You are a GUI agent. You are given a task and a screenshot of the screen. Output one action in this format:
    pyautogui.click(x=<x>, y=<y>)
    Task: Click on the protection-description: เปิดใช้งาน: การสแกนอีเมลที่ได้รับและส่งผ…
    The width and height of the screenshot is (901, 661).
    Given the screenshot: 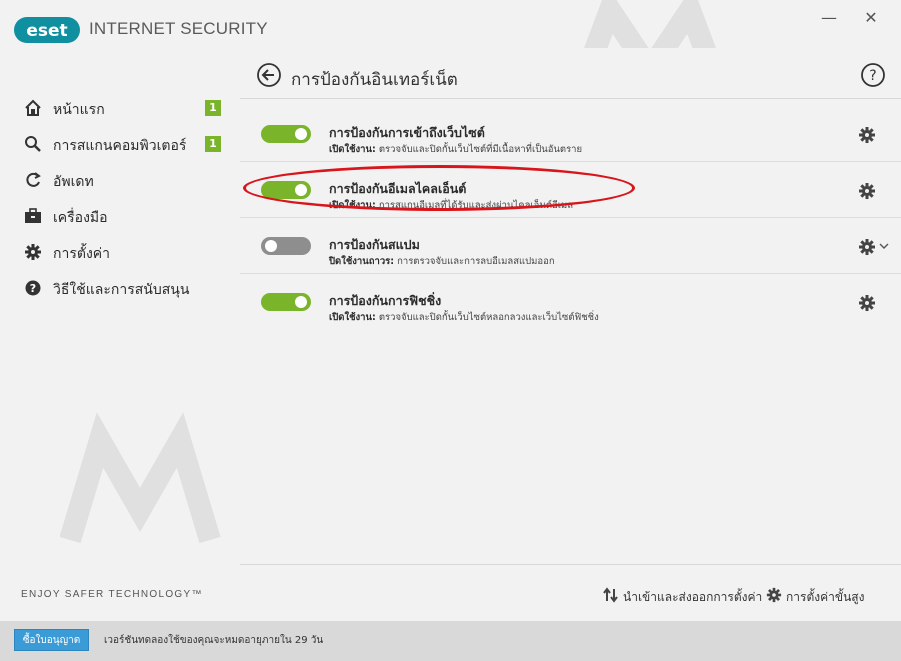 What is the action you would take?
    pyautogui.click(x=451, y=205)
    